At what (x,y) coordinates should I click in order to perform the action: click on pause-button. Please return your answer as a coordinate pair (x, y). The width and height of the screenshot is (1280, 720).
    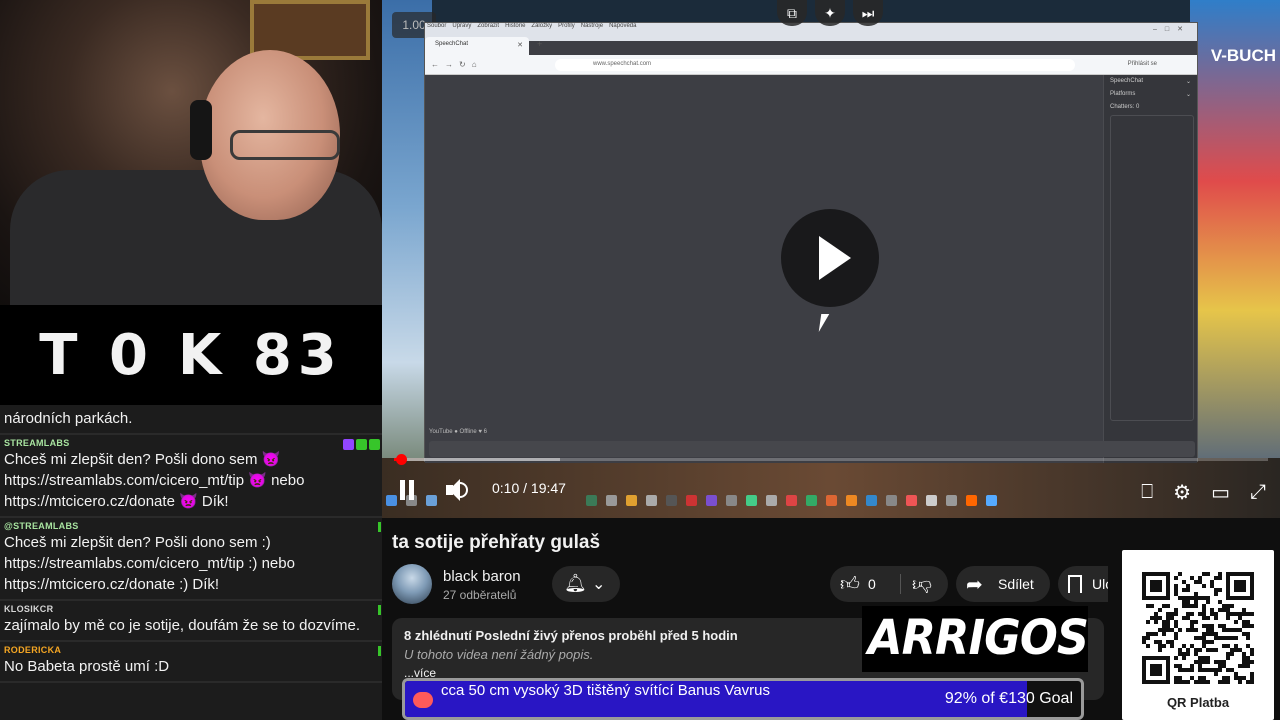
    Looking at the image, I should click on (407, 490).